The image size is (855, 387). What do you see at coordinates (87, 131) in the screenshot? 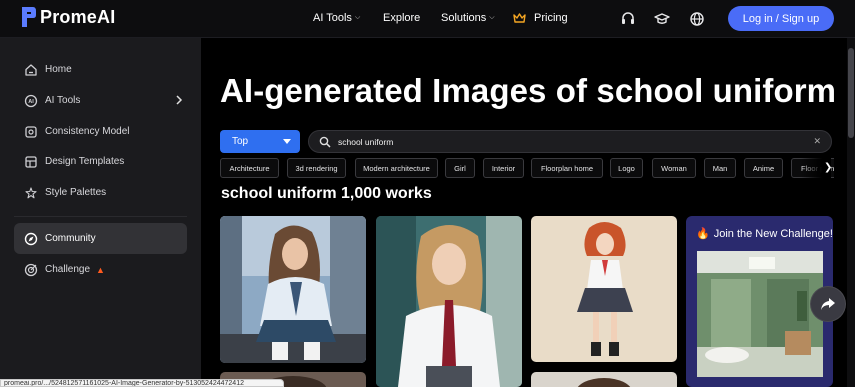
I see `sidebar-item-label: Consistency Model` at bounding box center [87, 131].